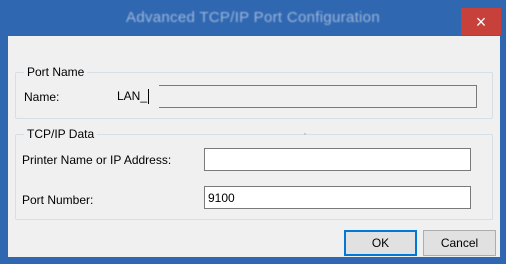 The image size is (513, 267). I want to click on cancel-button: Cancel, so click(459, 243).